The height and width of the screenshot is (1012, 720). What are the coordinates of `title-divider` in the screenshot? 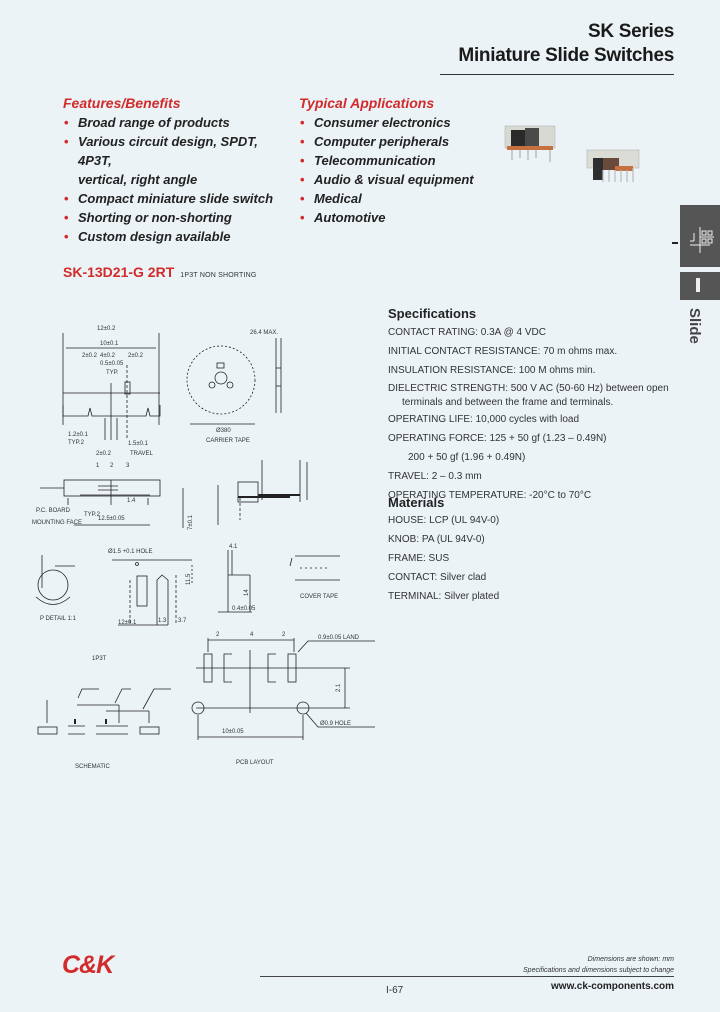 It's located at (557, 74).